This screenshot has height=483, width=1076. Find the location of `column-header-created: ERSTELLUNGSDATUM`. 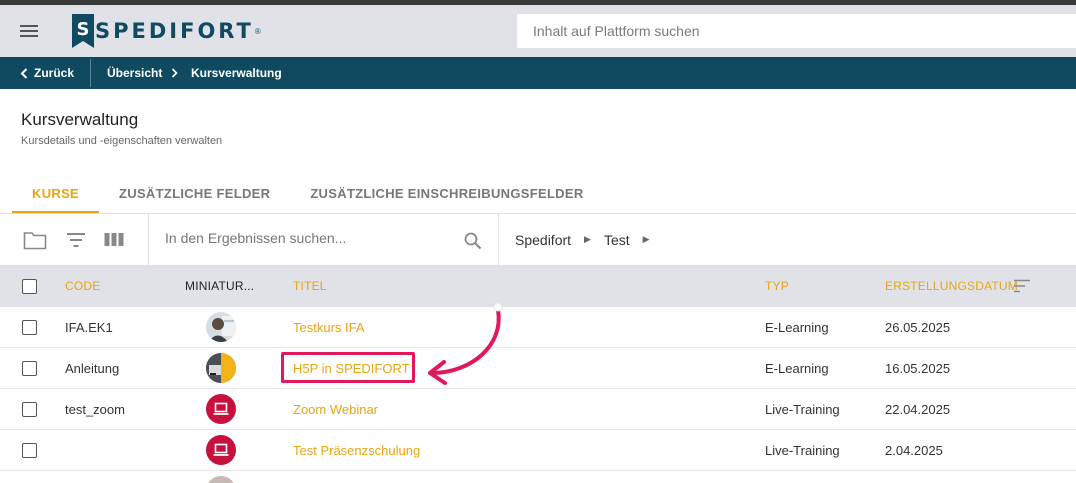

column-header-created: ERSTELLUNGSDATUM is located at coordinates (951, 286).